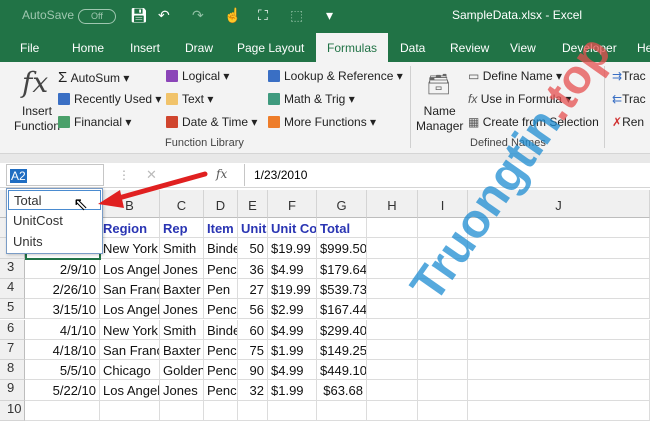  What do you see at coordinates (81, 204) in the screenshot?
I see `mouse-cursor-icon: ⇖` at bounding box center [81, 204].